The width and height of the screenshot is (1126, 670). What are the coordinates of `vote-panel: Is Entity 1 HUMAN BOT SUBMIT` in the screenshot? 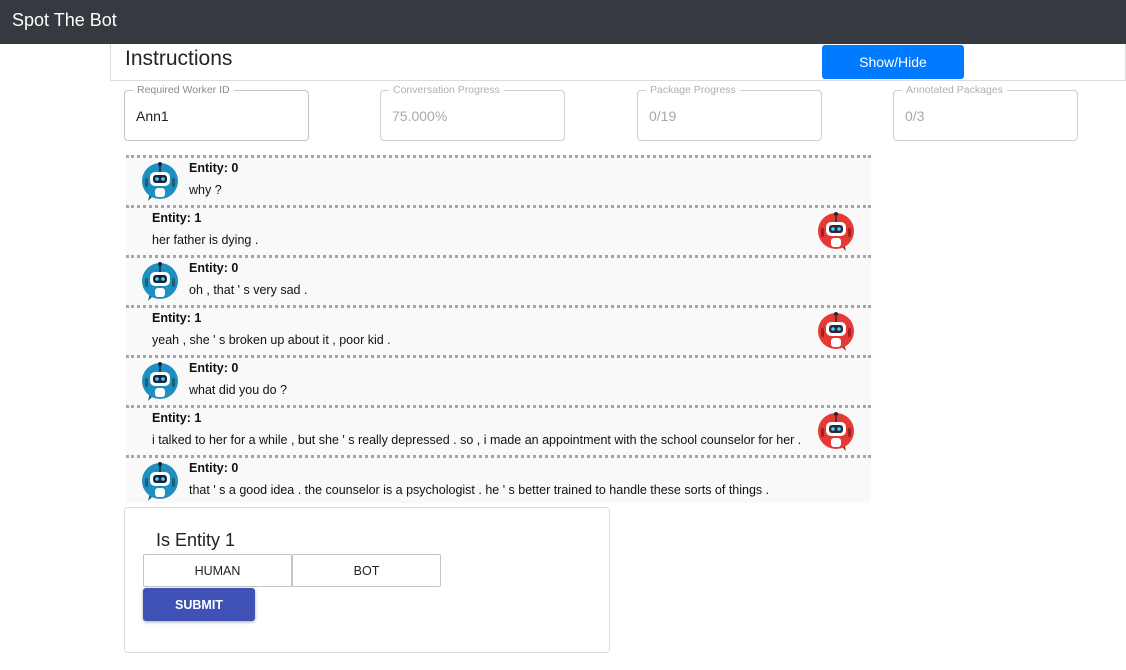 It's located at (367, 580).